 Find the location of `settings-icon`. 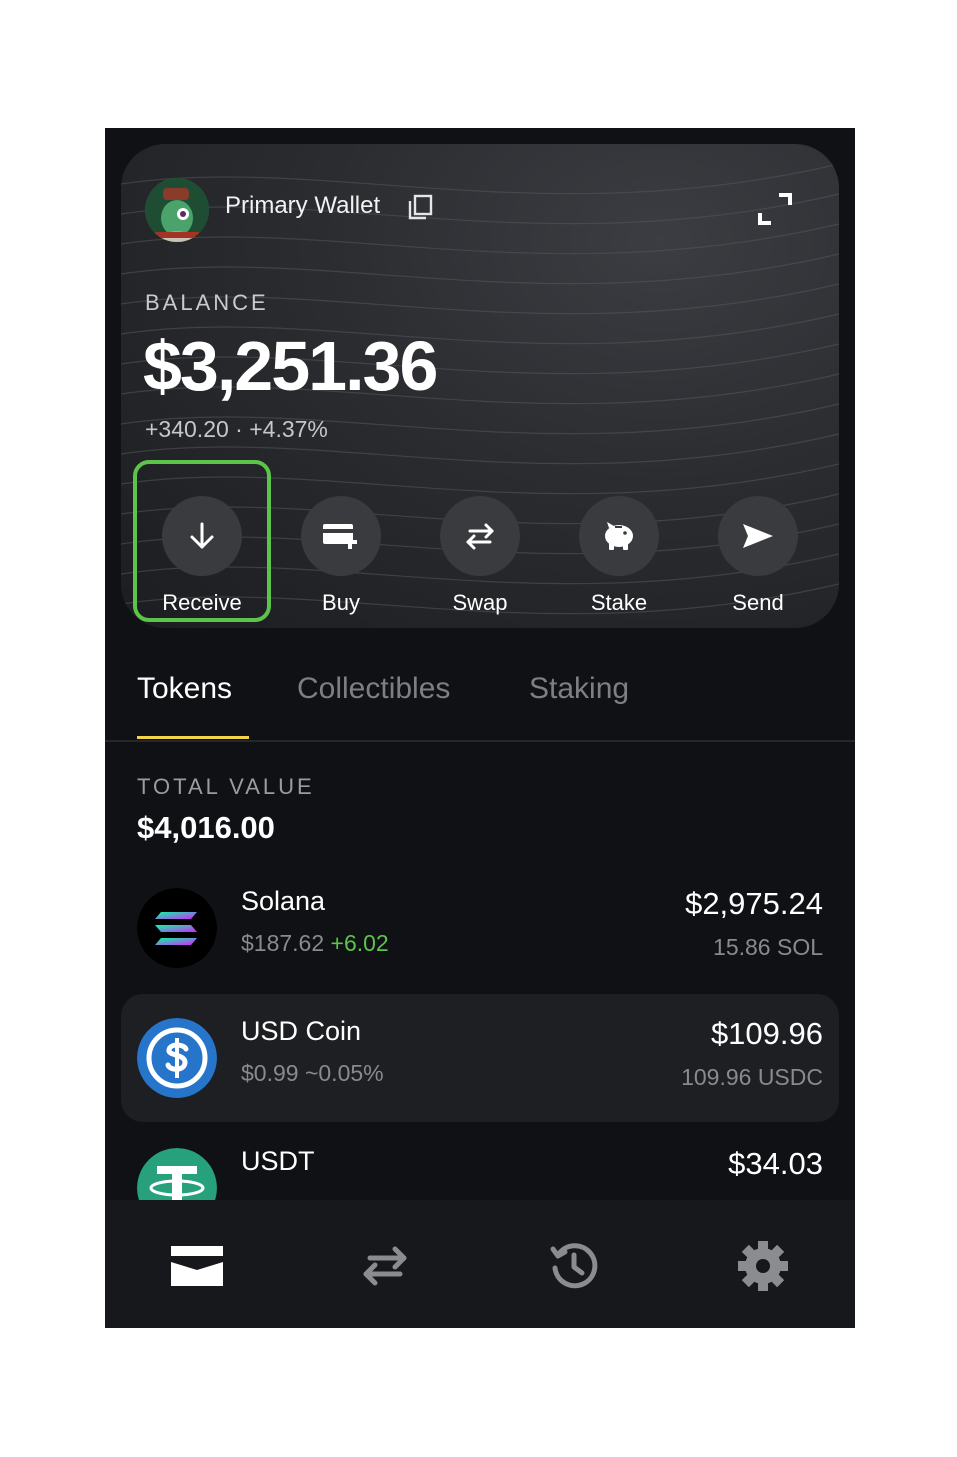

settings-icon is located at coordinates (763, 1266).